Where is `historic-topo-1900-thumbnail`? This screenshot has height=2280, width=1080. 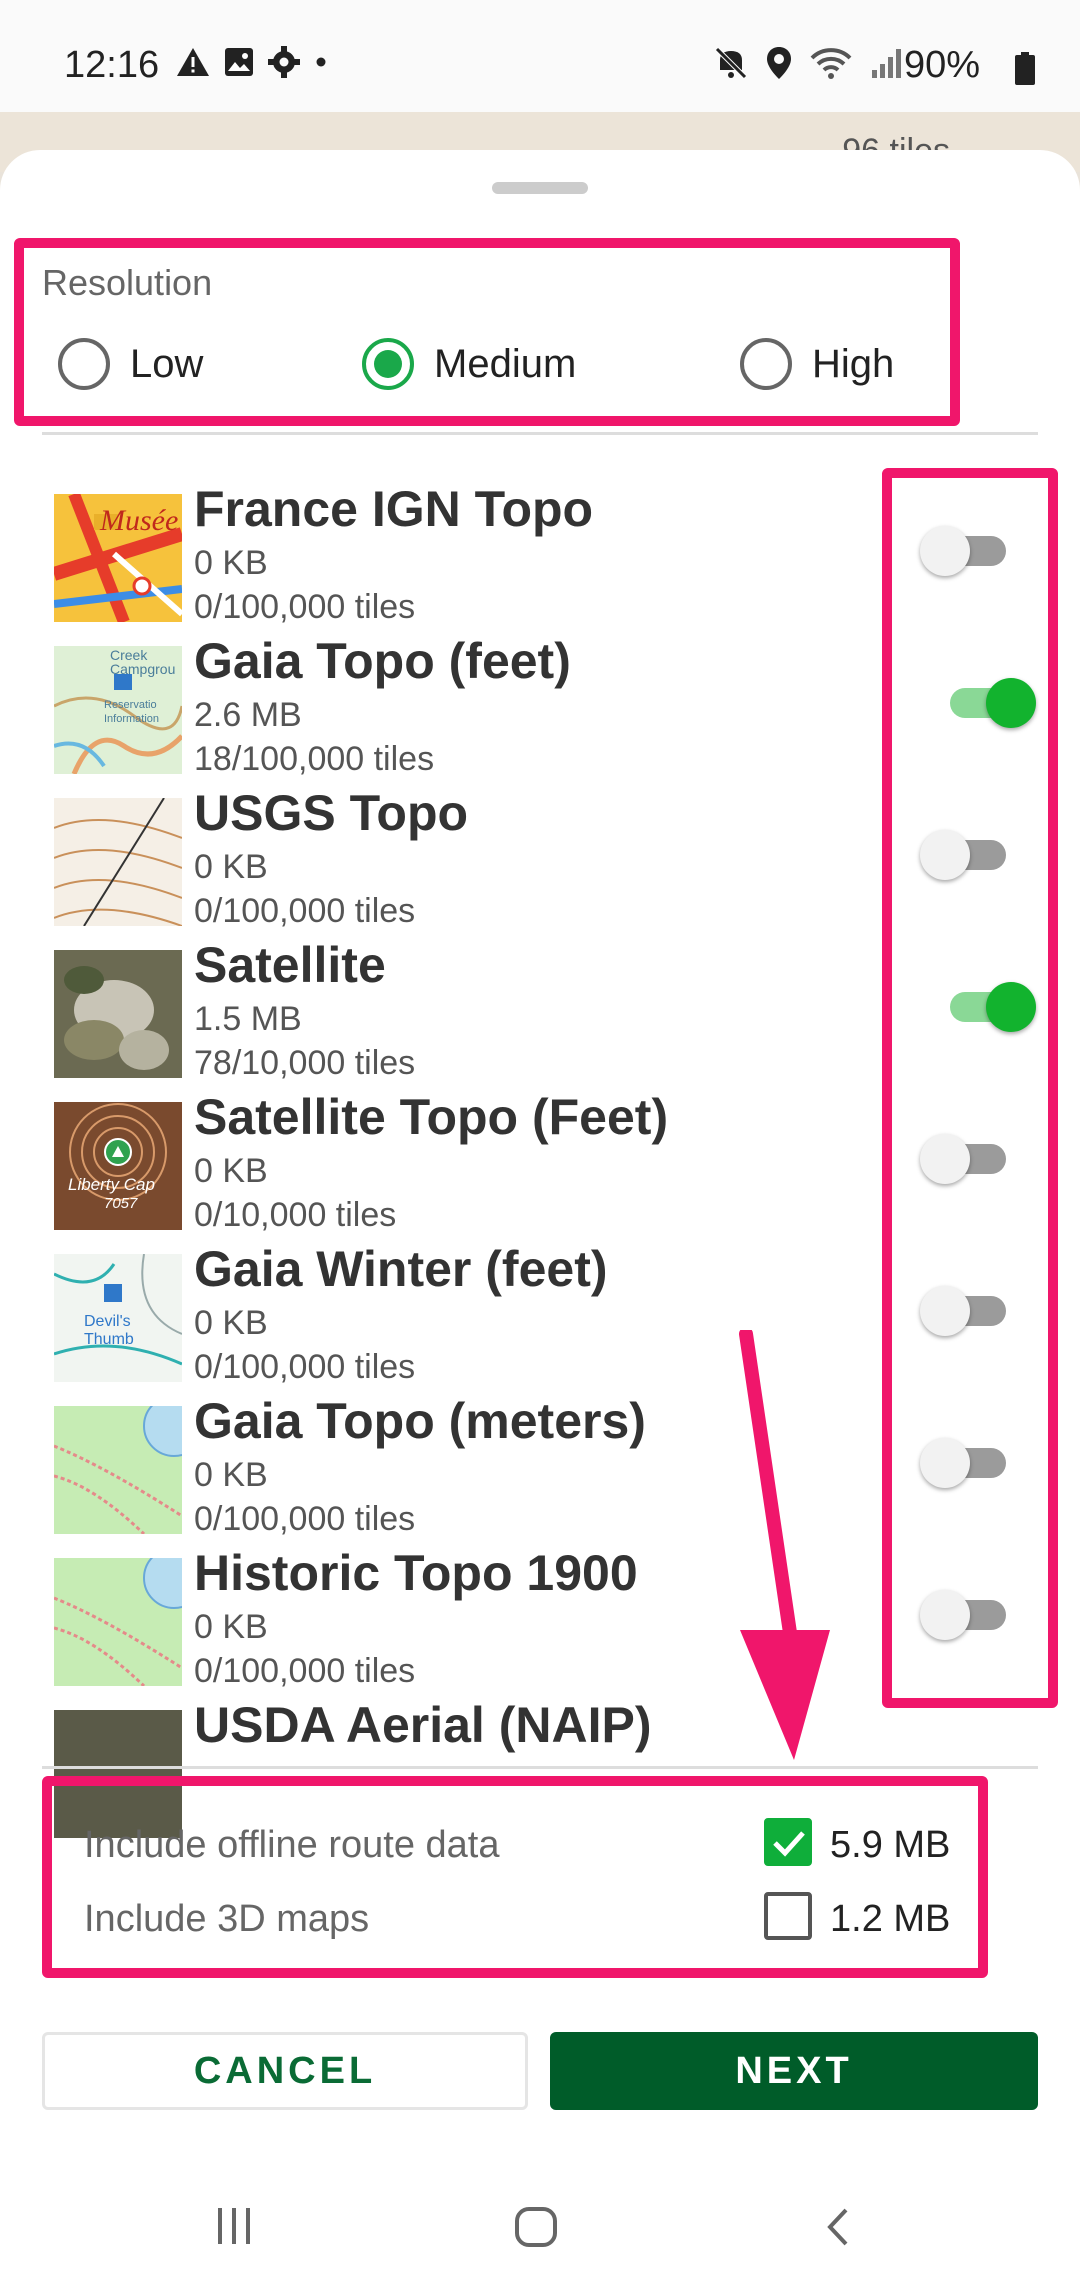 historic-topo-1900-thumbnail is located at coordinates (118, 1622).